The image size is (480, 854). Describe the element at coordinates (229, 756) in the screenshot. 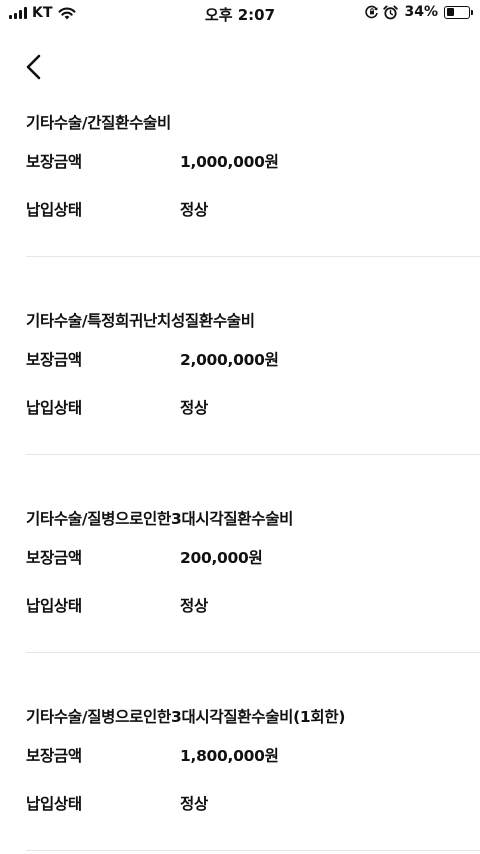

I see `coverage-amount-value: 1,800,000원` at that location.